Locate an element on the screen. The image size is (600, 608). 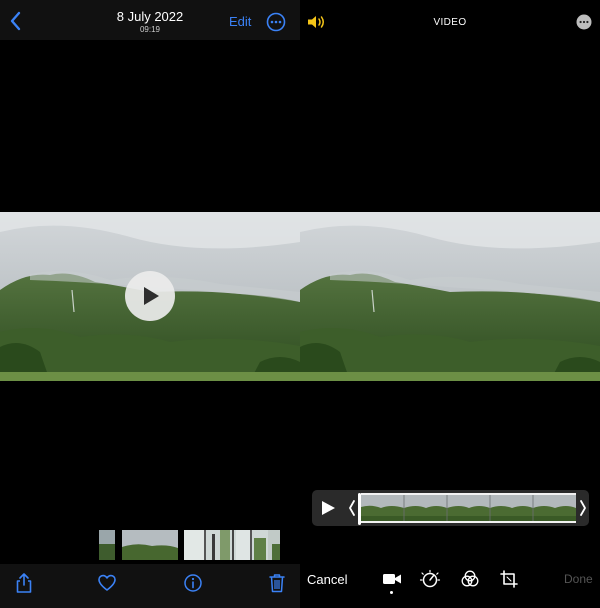
thumbnail-selected is located at coordinates (150, 545).